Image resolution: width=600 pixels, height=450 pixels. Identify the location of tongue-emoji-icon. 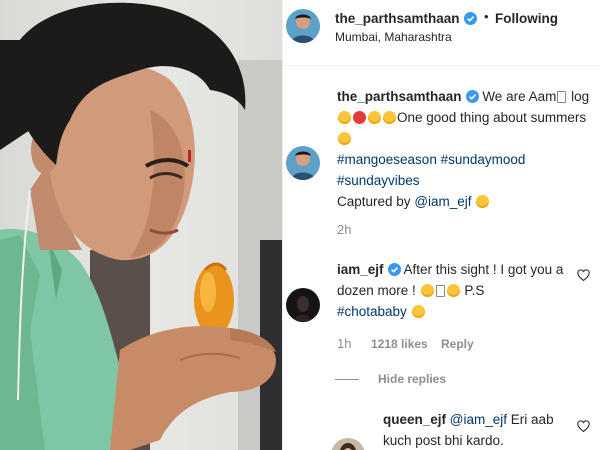
(359, 117).